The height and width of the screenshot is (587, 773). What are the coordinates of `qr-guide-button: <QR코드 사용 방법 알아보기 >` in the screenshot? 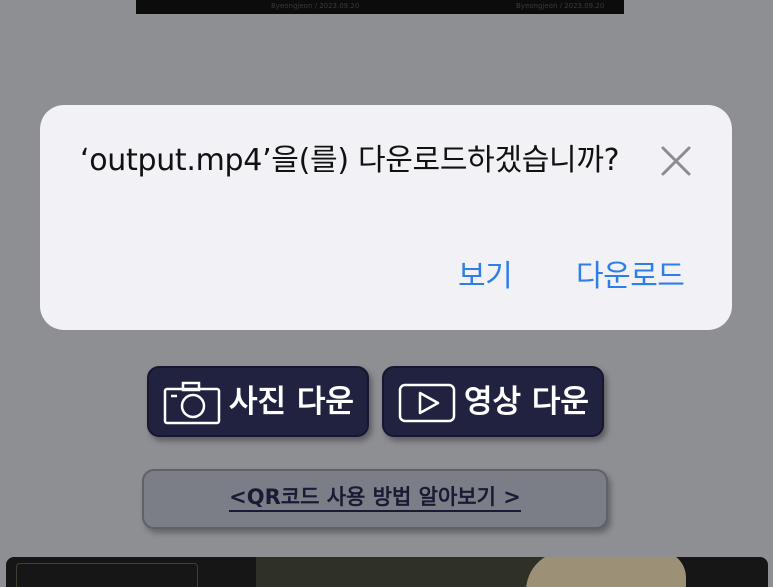 It's located at (375, 499).